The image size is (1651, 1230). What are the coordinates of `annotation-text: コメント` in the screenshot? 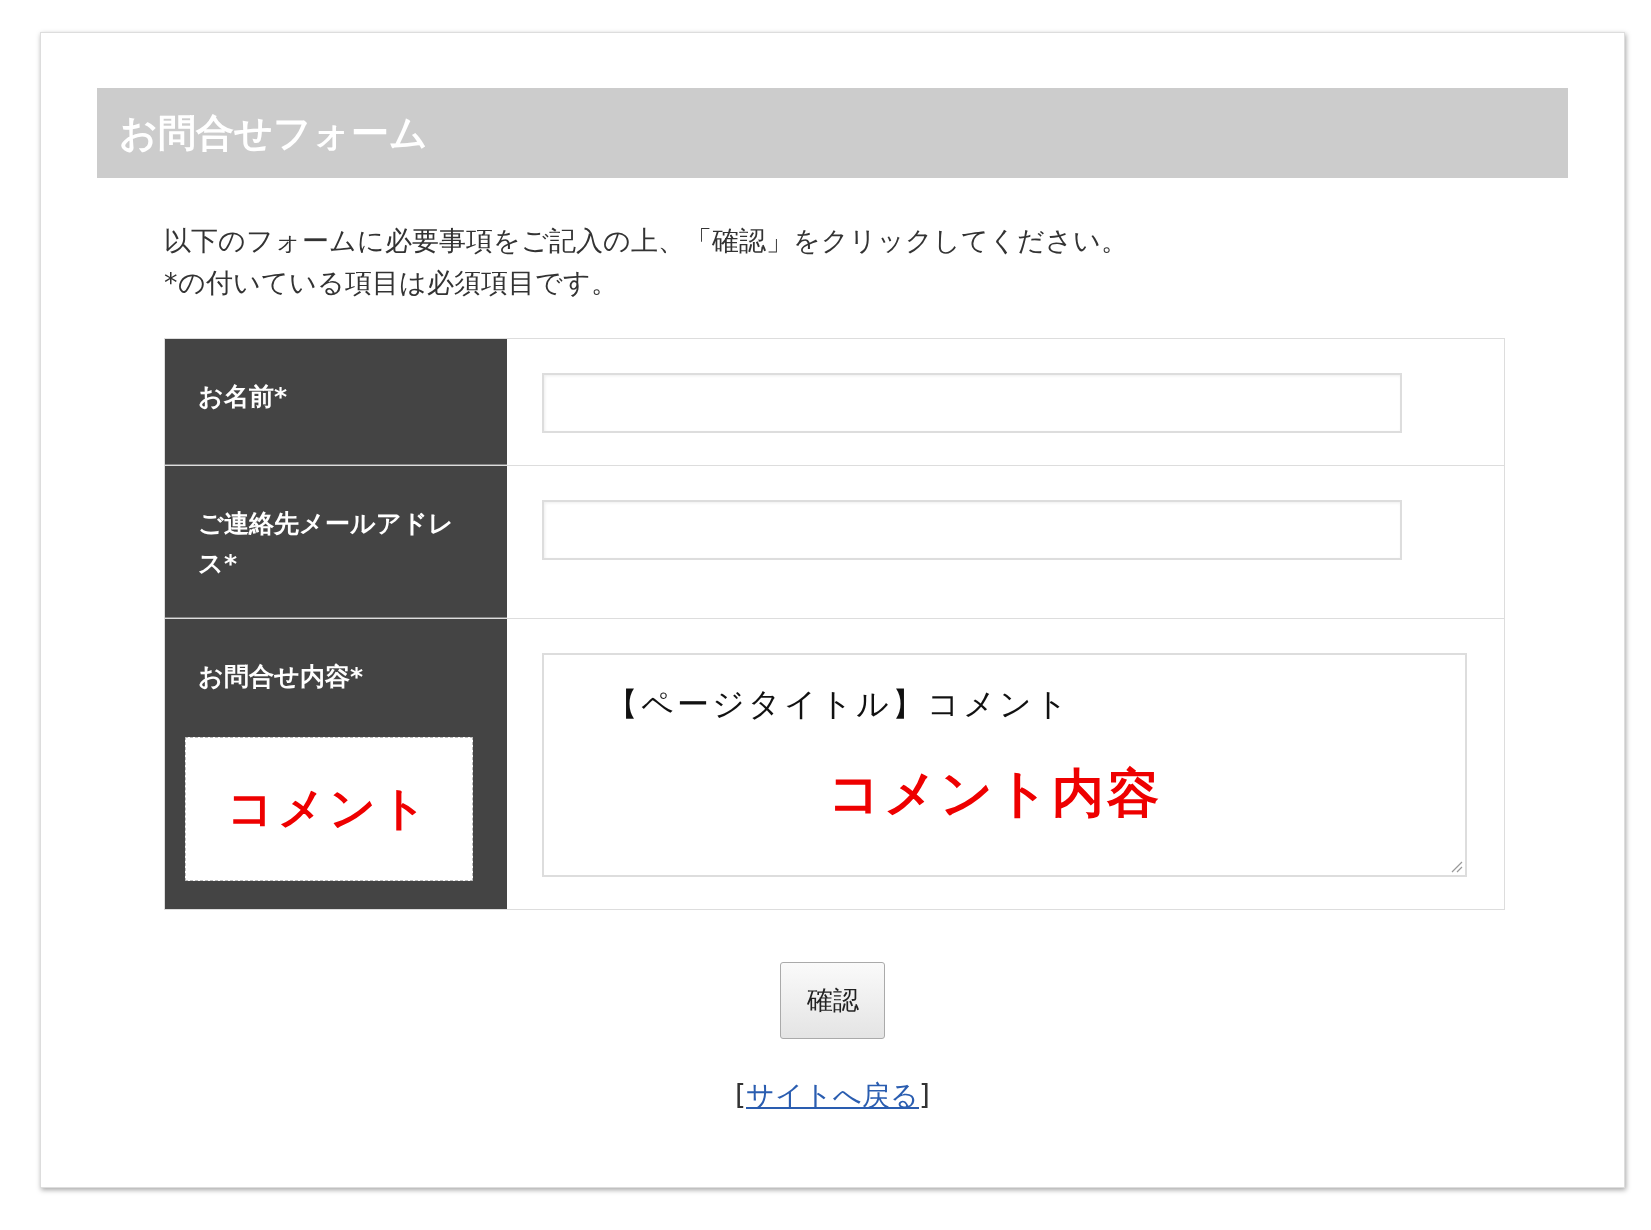 It's located at (329, 808).